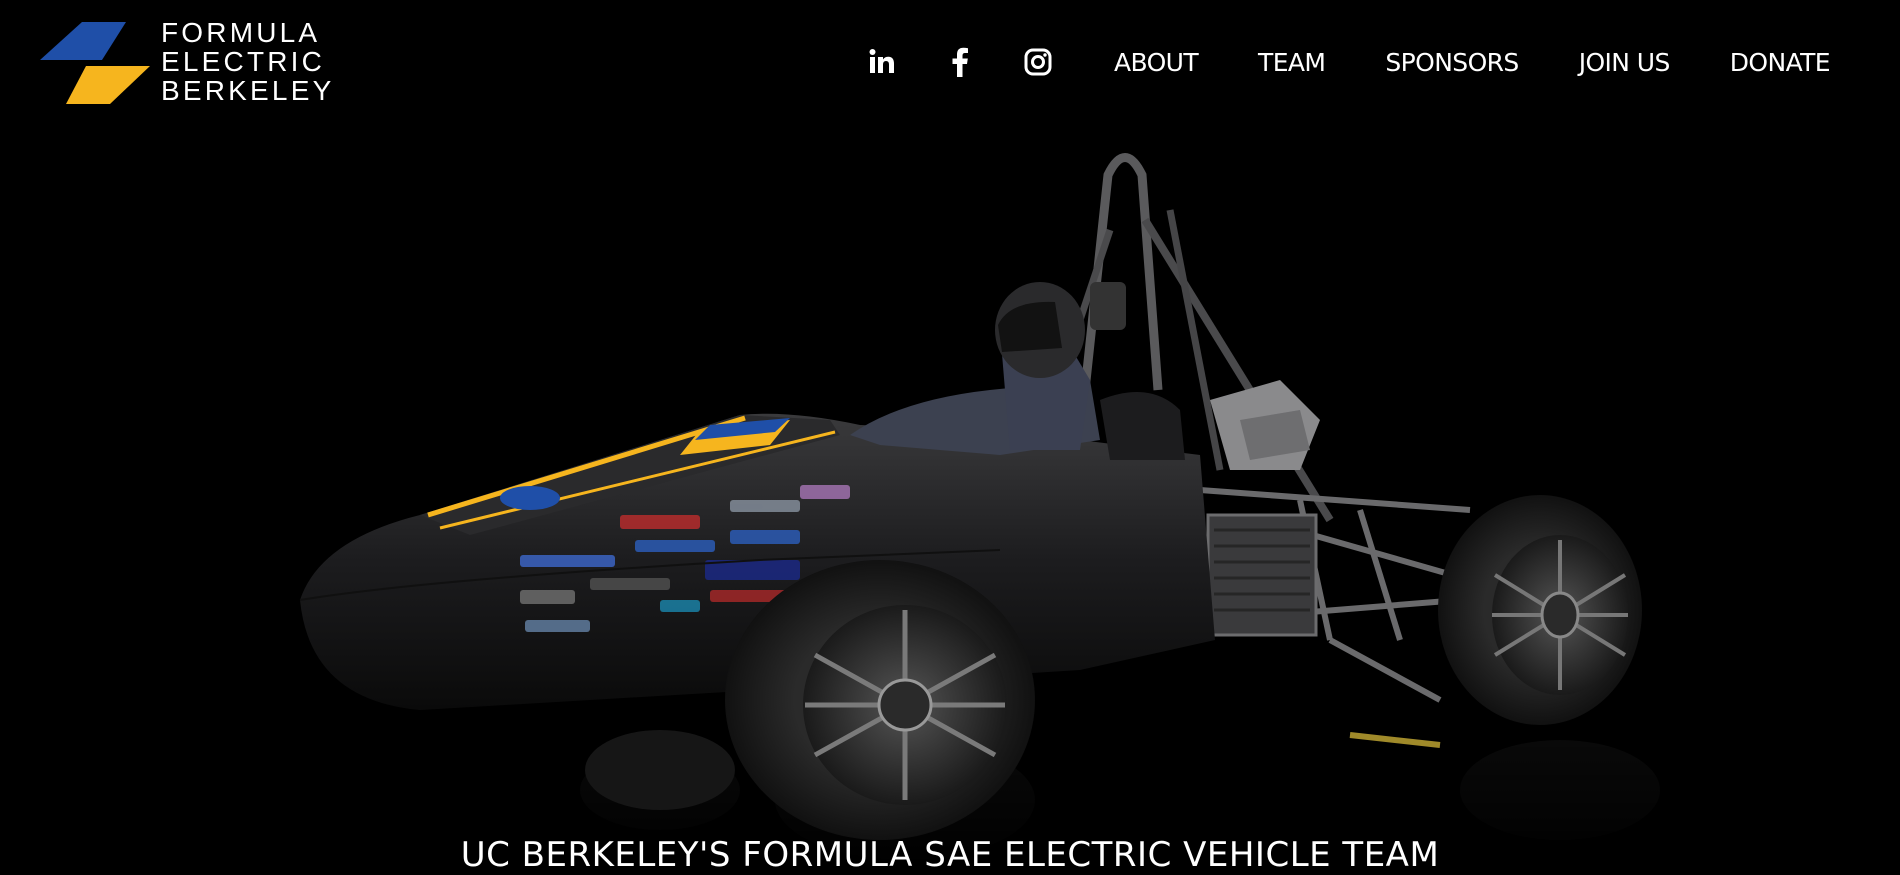  Describe the element at coordinates (1292, 62) in the screenshot. I see `nav-link-team: TEAM` at that location.